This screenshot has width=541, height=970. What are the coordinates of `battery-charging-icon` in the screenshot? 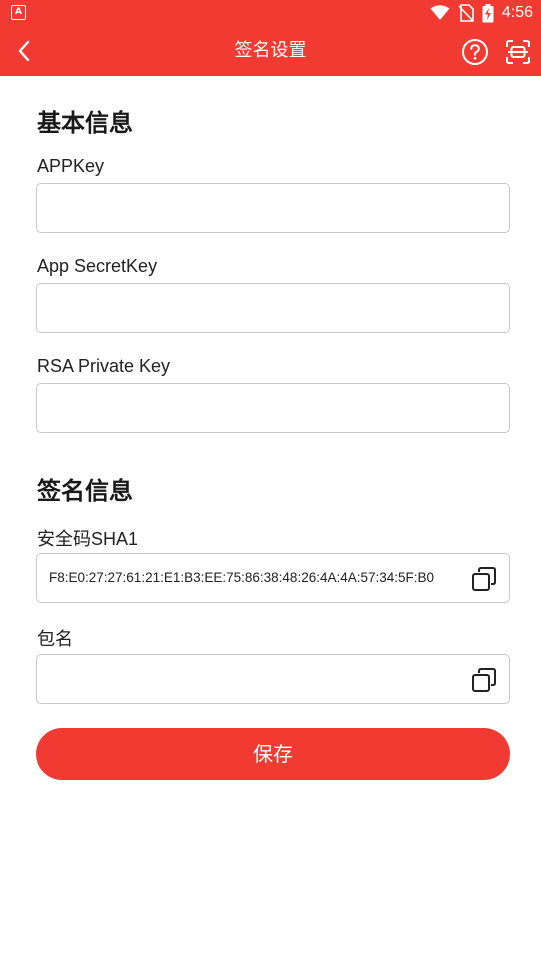 It's located at (488, 12).